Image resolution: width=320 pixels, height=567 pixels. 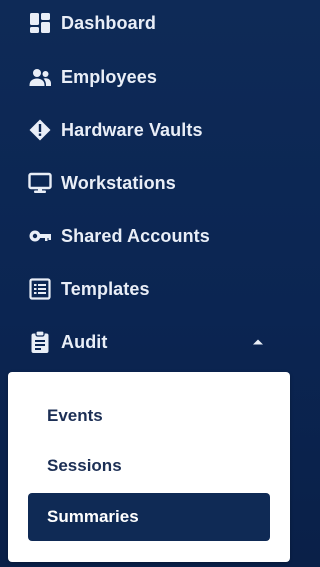 What do you see at coordinates (93, 516) in the screenshot?
I see `submenu-item-label: Summaries` at bounding box center [93, 516].